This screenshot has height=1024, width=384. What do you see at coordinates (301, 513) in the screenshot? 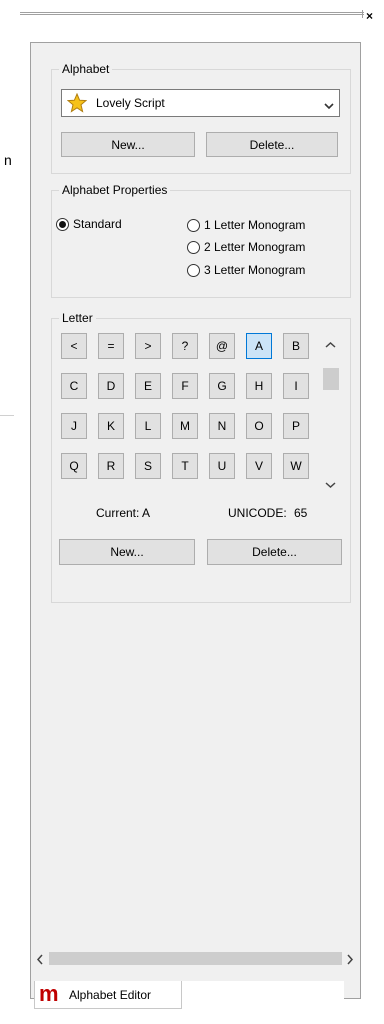
I see `unicode-value: 65` at bounding box center [301, 513].